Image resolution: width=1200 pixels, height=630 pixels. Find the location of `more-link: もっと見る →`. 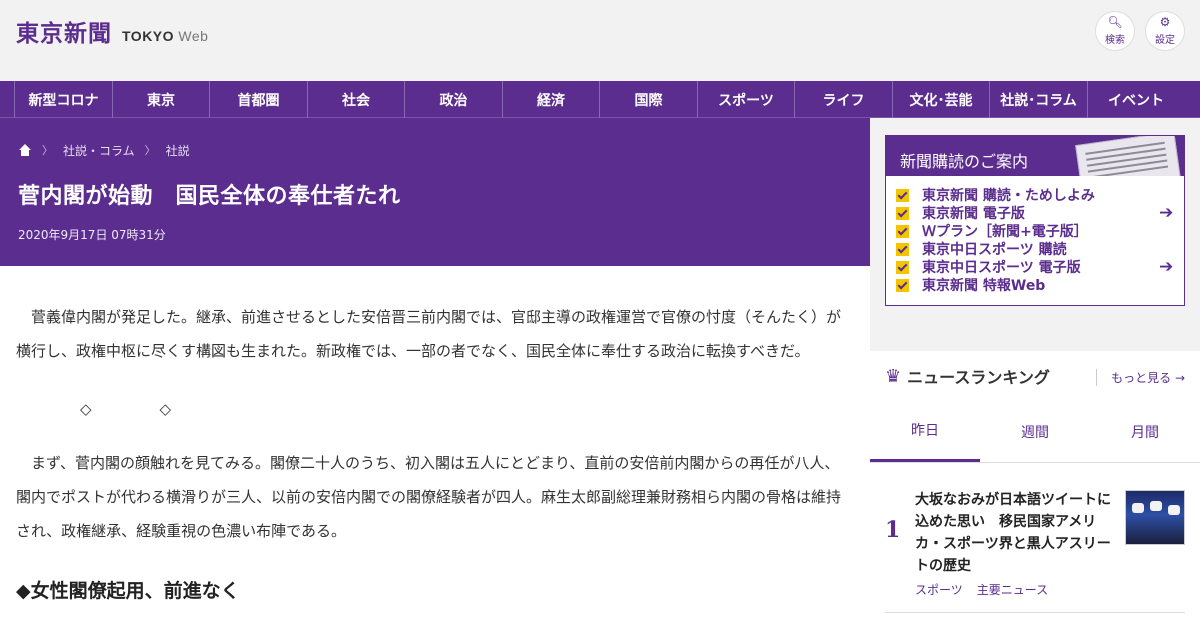

more-link: もっと見る → is located at coordinates (1140, 377).